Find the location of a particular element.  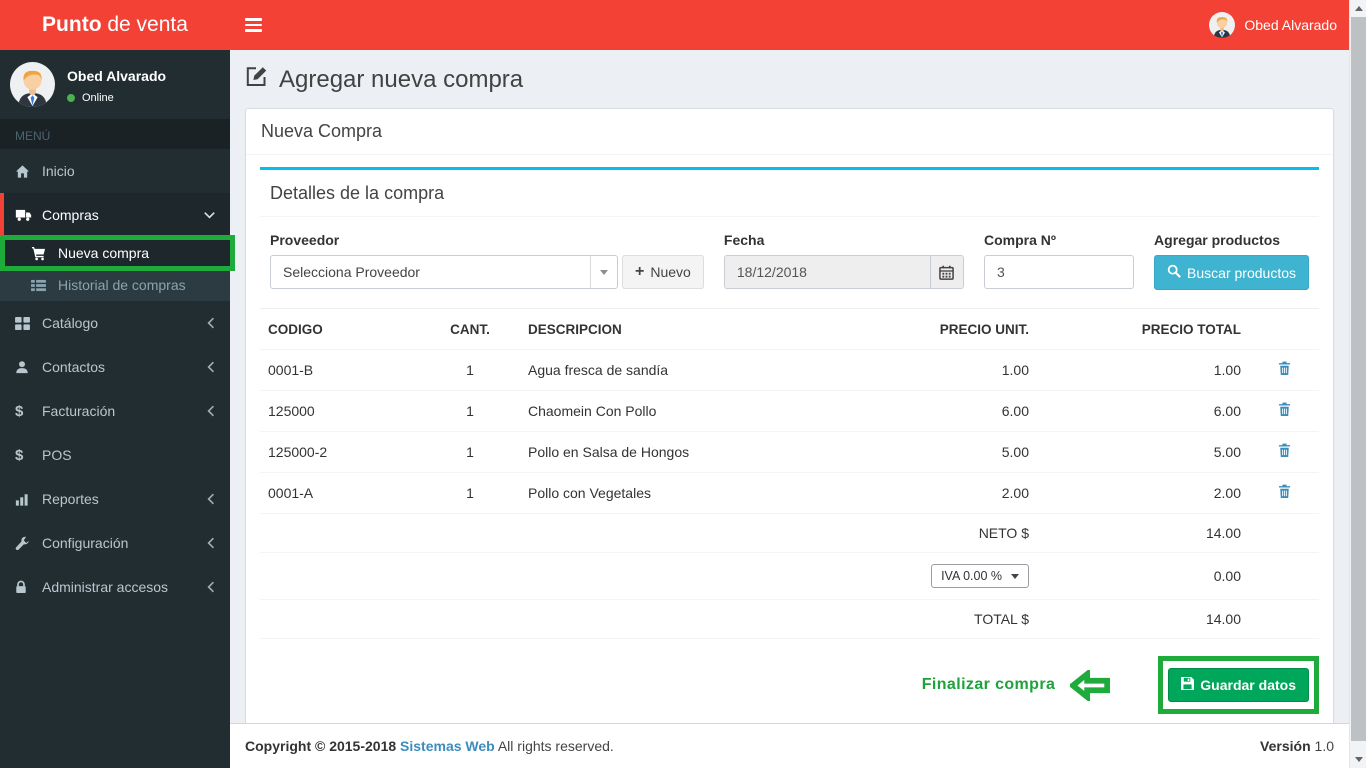

navbar: Obed Alvarado is located at coordinates (789, 25).